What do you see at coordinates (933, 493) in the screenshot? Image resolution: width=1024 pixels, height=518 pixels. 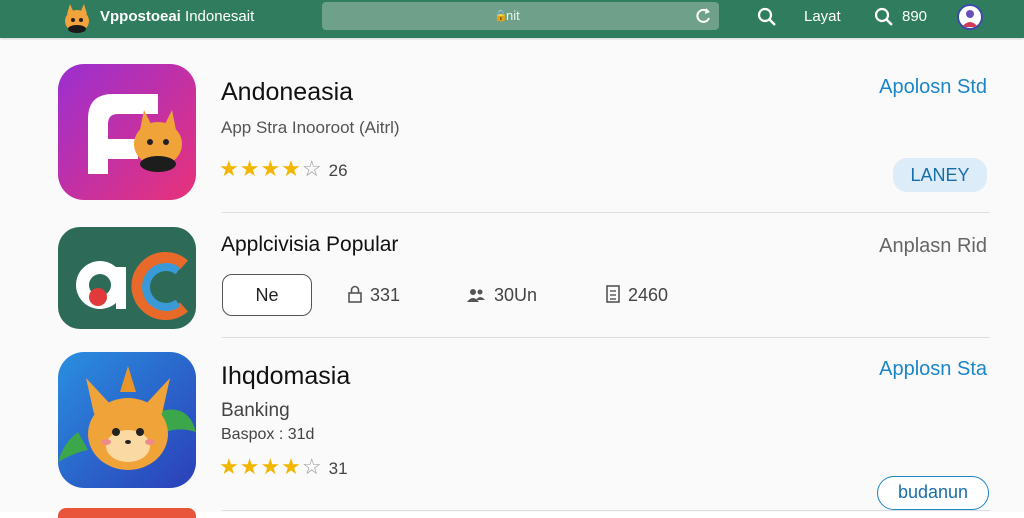 I see `action-button: budanun` at bounding box center [933, 493].